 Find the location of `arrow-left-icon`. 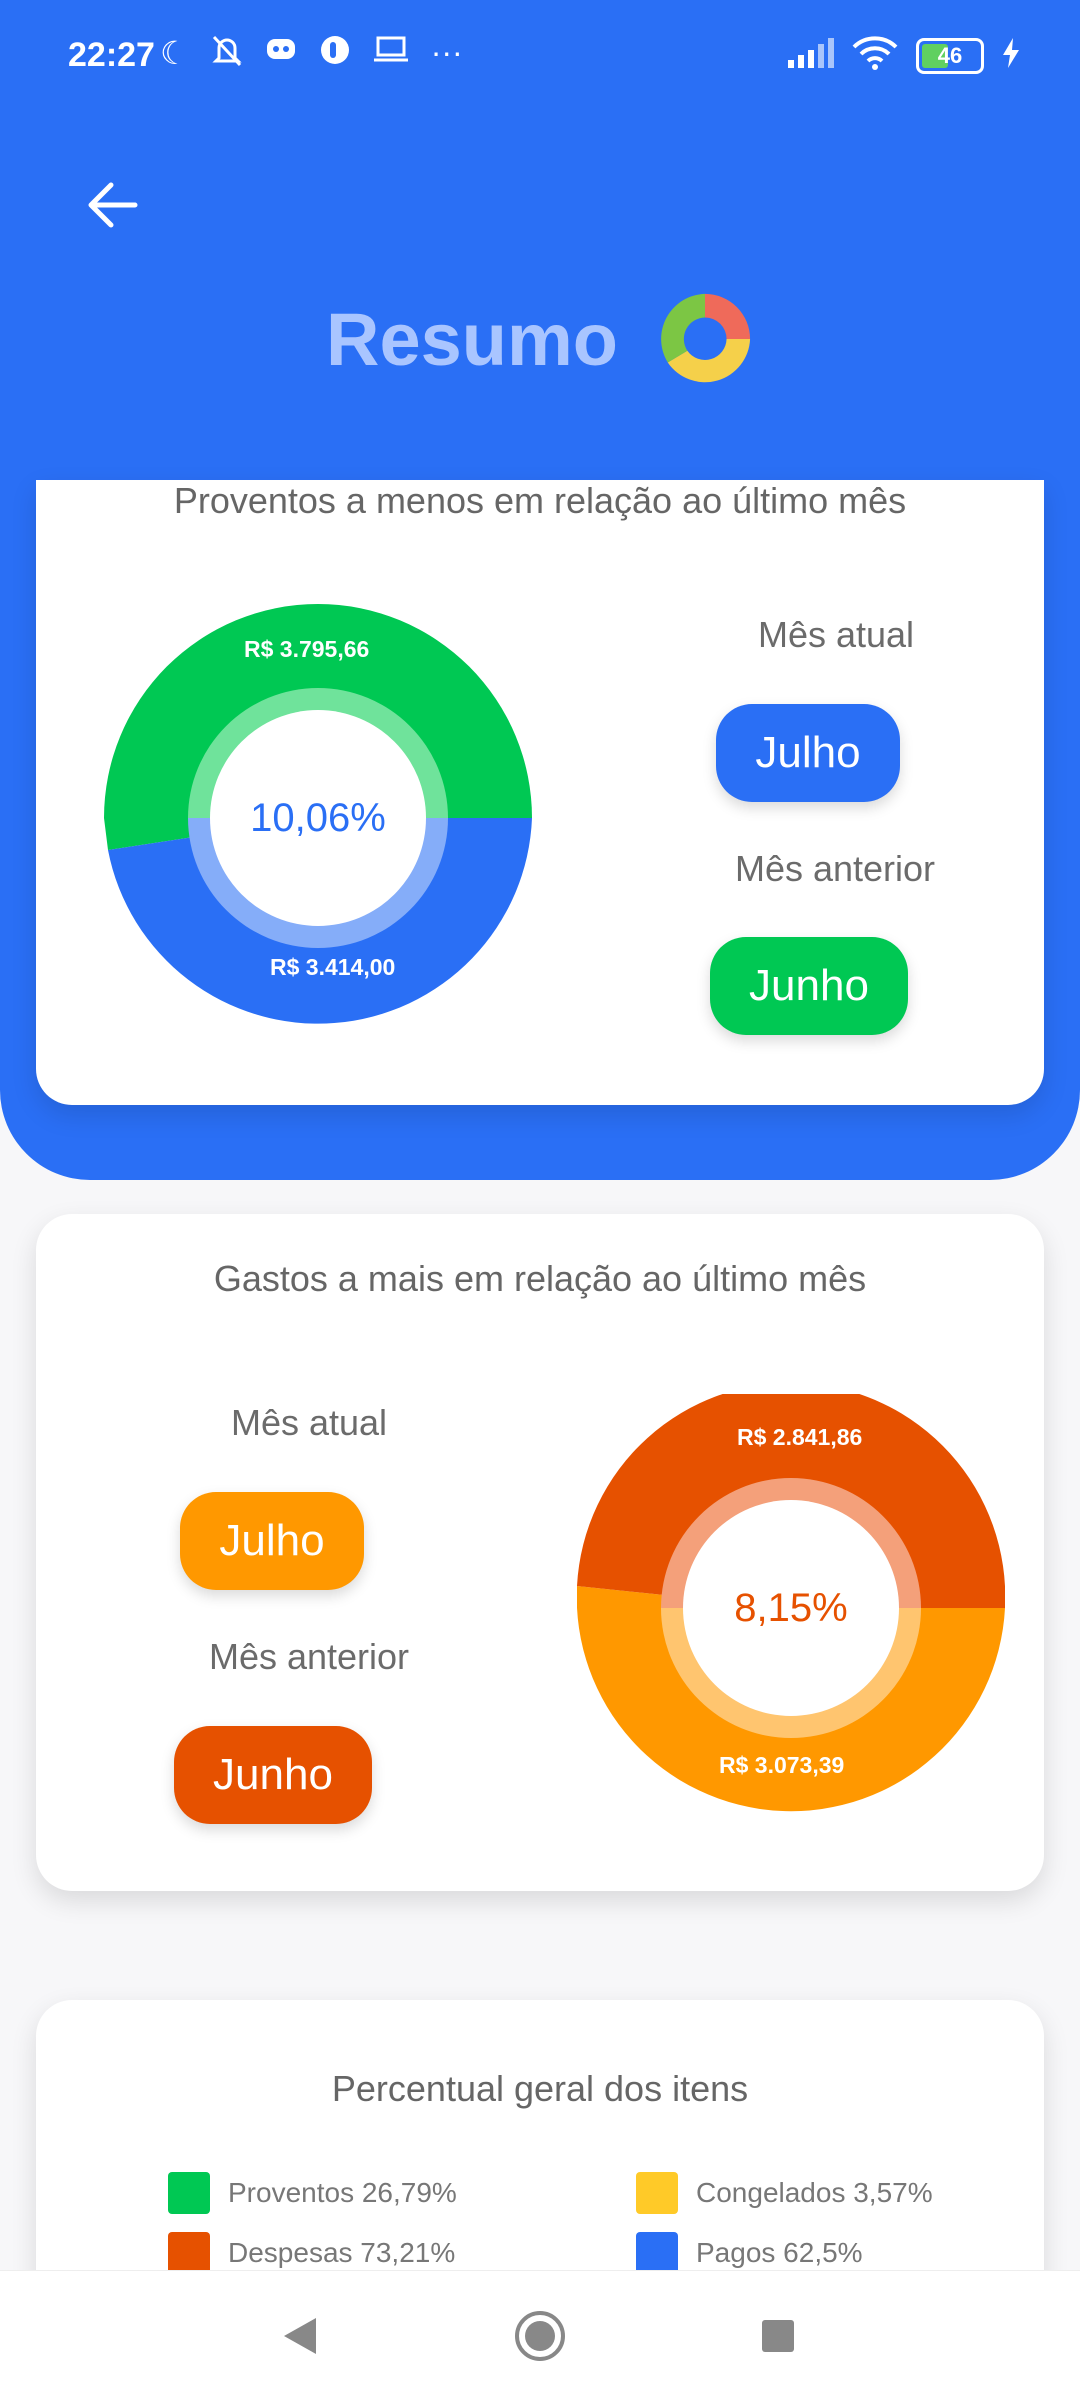

arrow-left-icon is located at coordinates (113, 205).